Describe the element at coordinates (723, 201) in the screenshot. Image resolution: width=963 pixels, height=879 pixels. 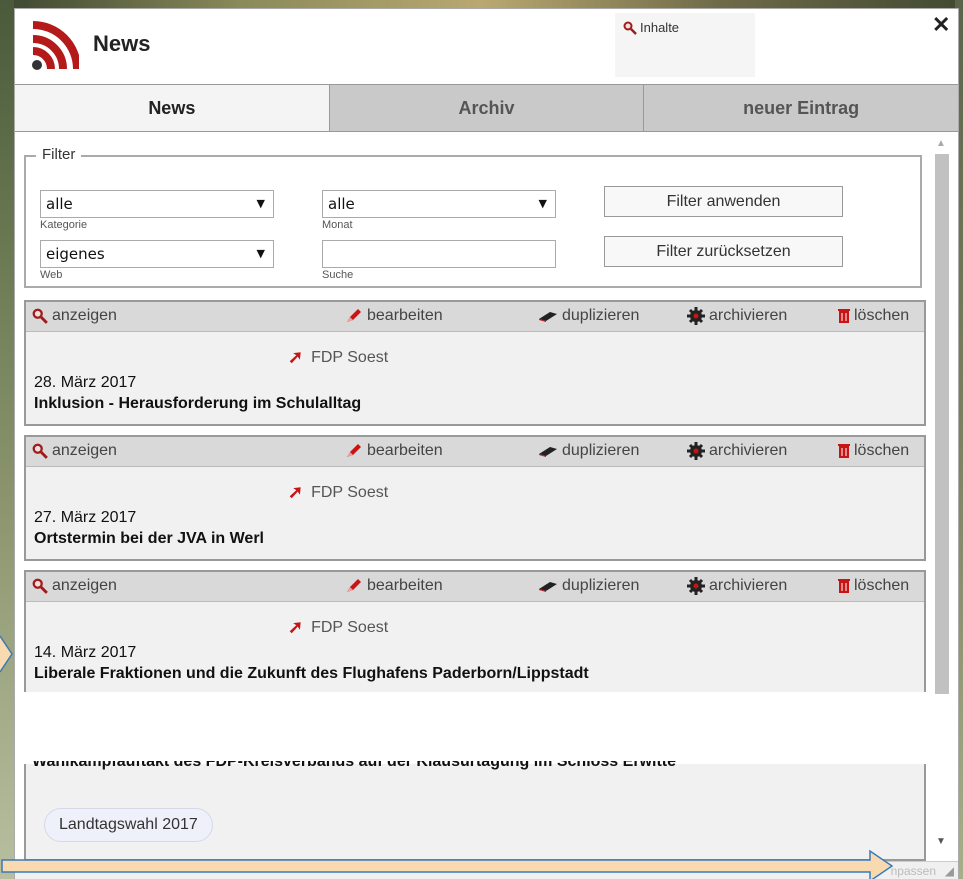
I see `filter-apply-button: Filter anwenden` at that location.